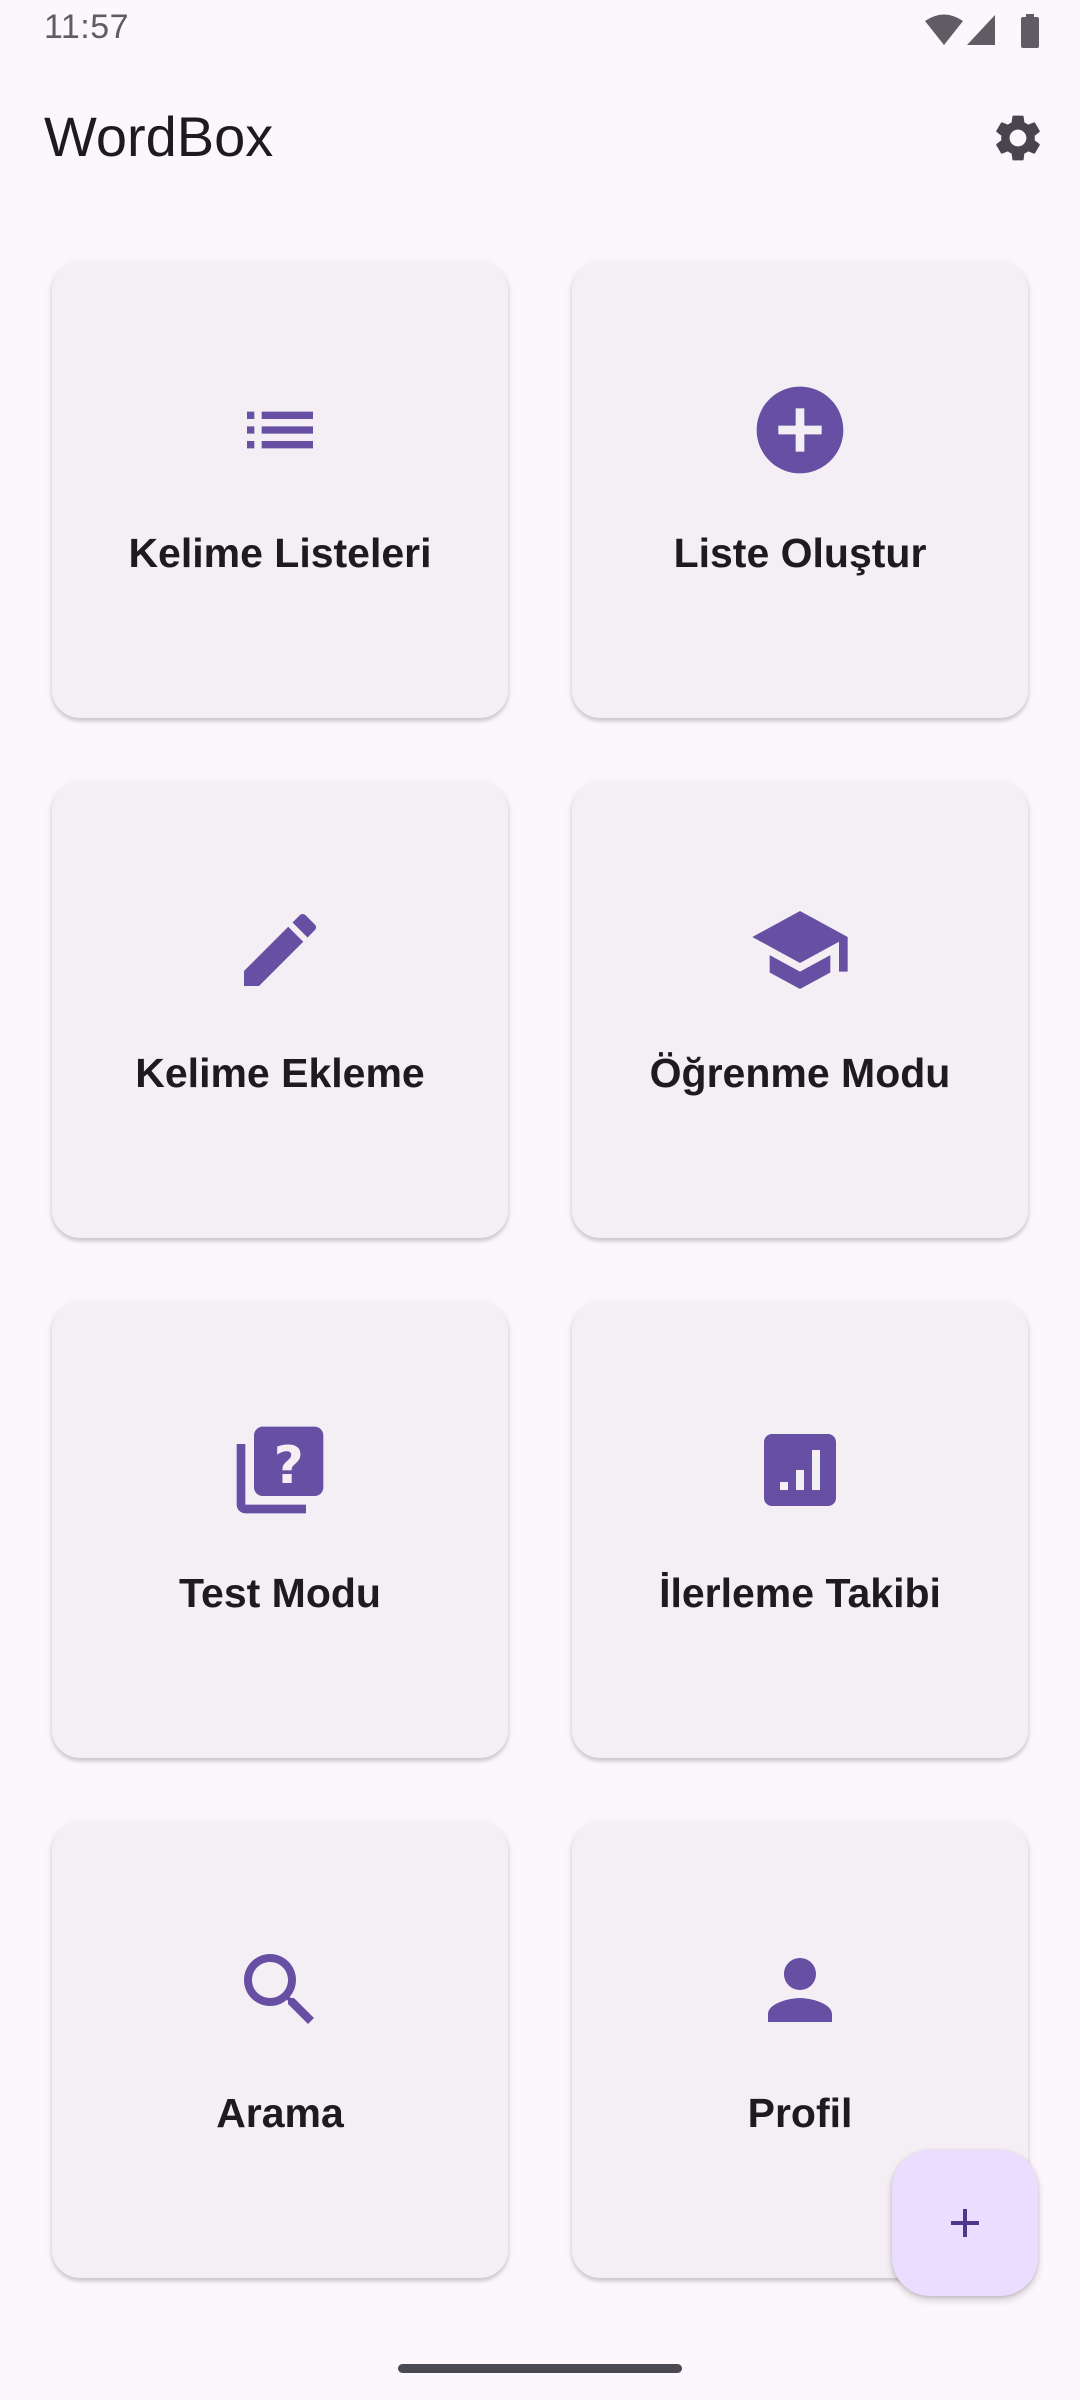 This screenshot has width=1080, height=2400. What do you see at coordinates (540, 136) in the screenshot?
I see `app-bar: WordBox` at bounding box center [540, 136].